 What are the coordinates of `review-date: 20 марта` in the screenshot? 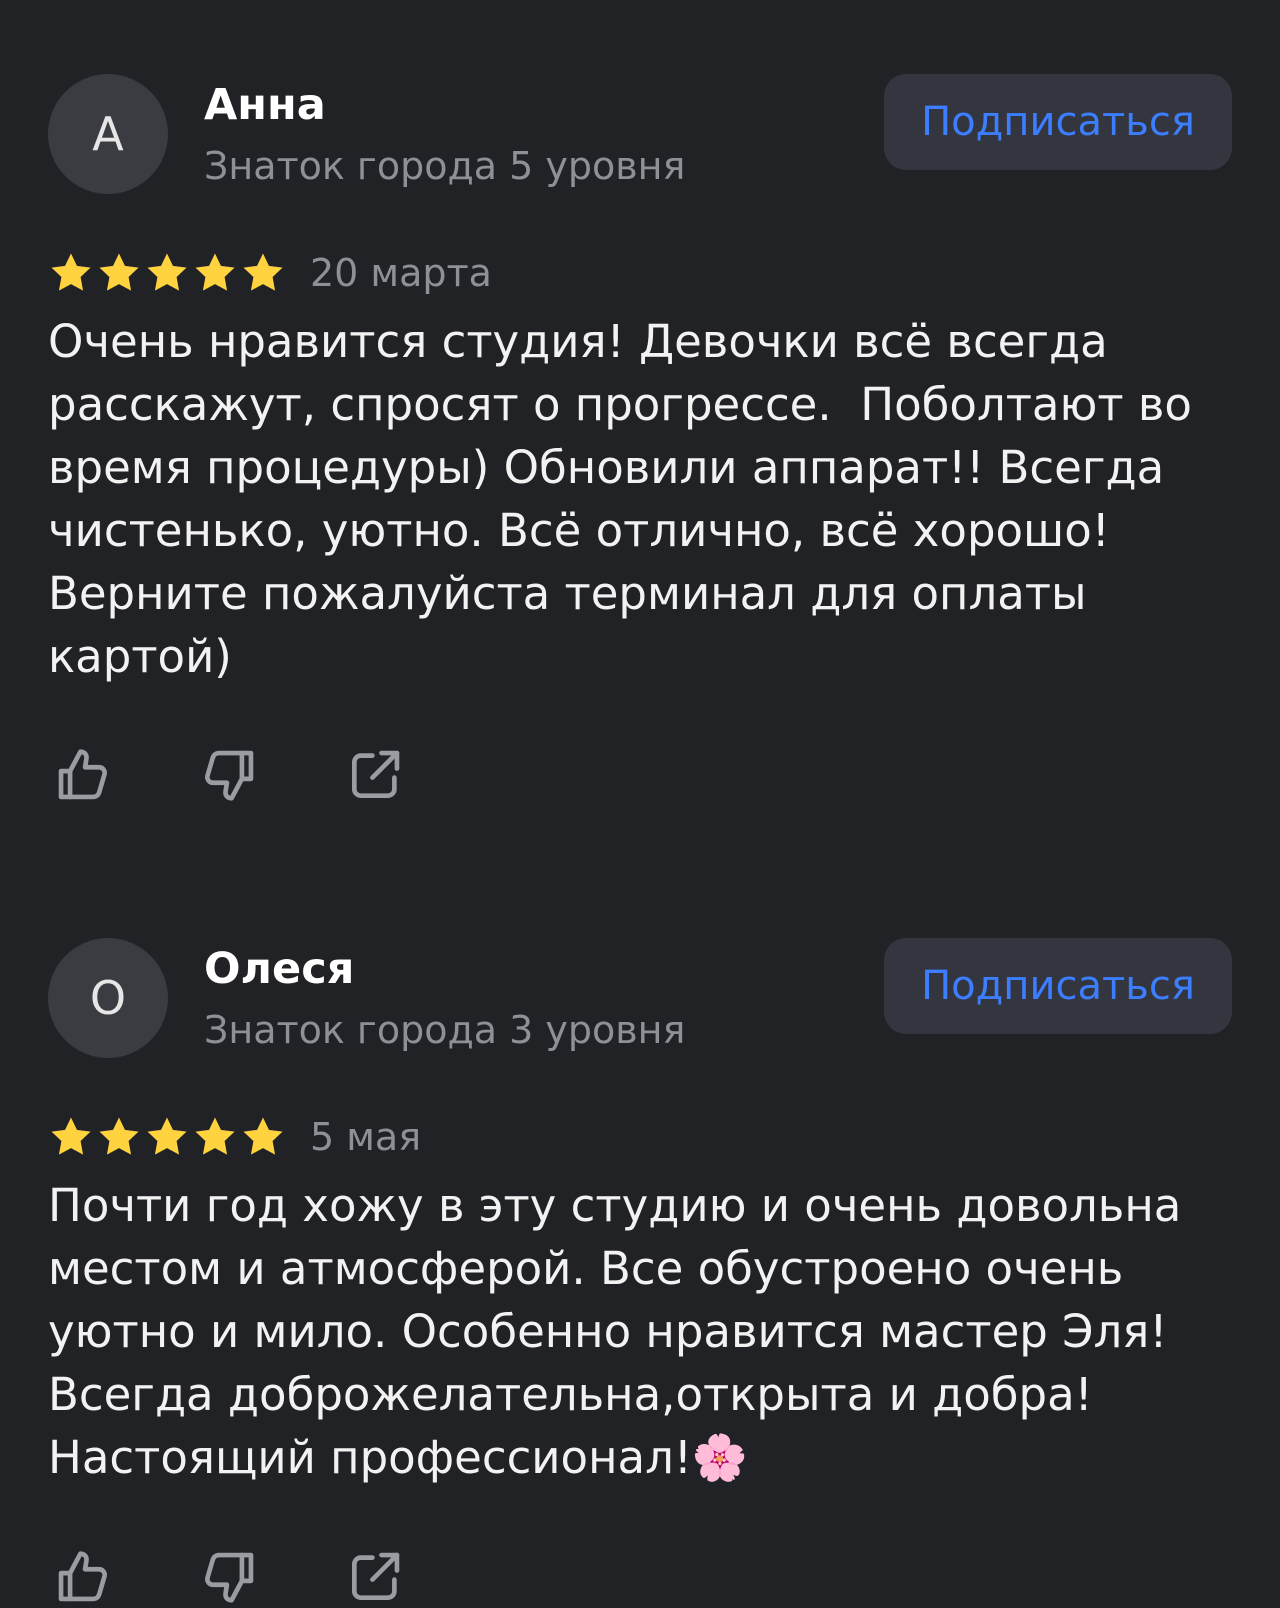 It's located at (401, 273).